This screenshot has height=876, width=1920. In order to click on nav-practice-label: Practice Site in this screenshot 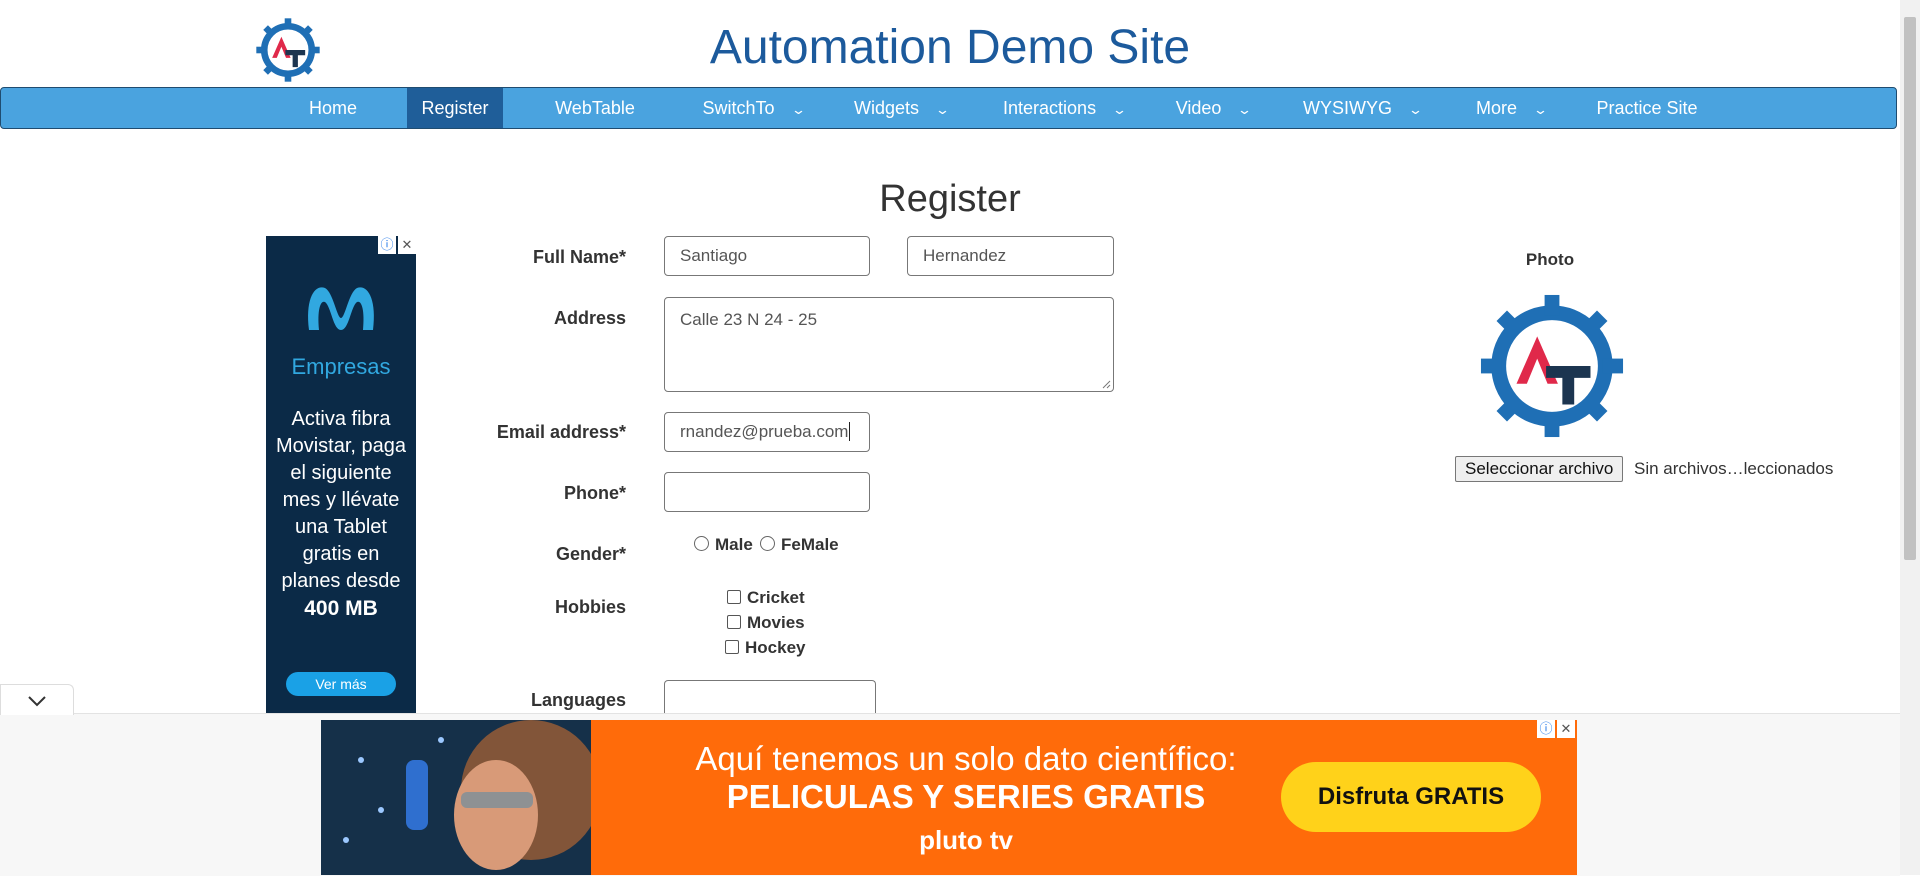, I will do `click(1647, 108)`.